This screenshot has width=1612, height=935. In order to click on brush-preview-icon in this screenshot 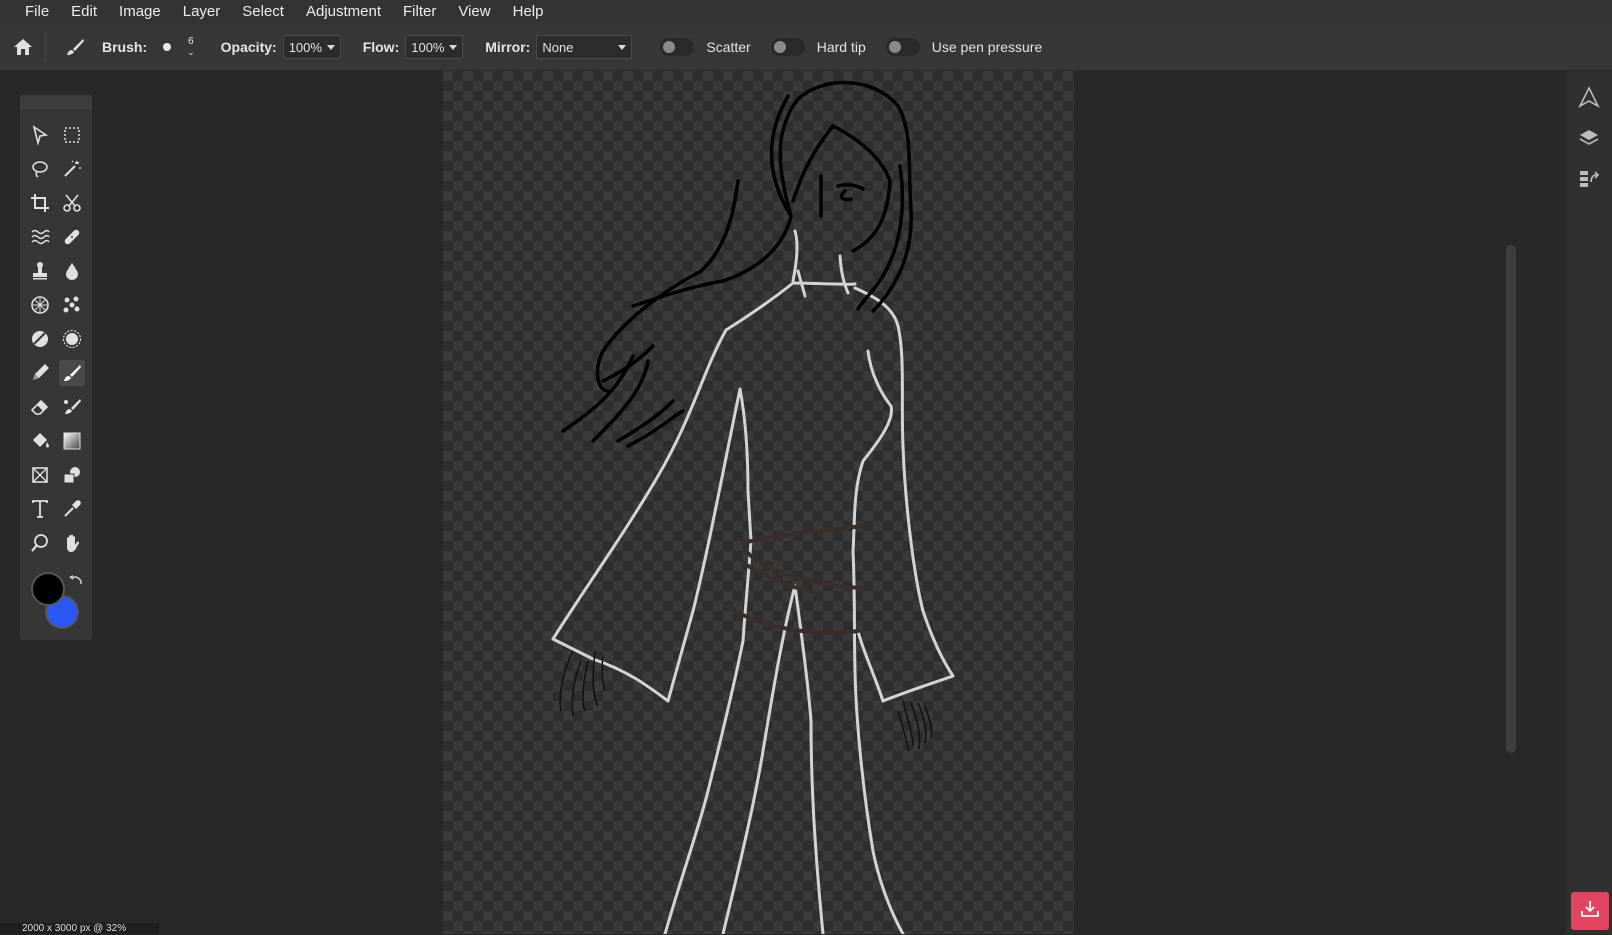, I will do `click(167, 47)`.